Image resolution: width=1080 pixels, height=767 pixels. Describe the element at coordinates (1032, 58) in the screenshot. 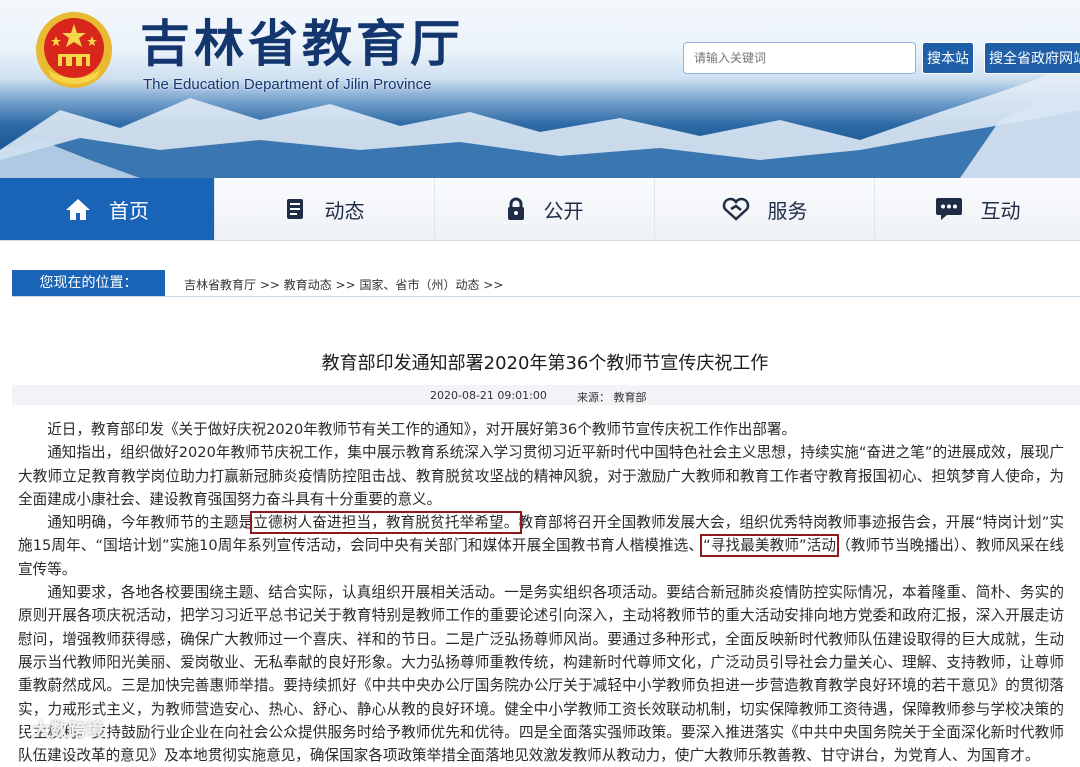

I see `search-gov-button: 搜全省政府网站` at that location.